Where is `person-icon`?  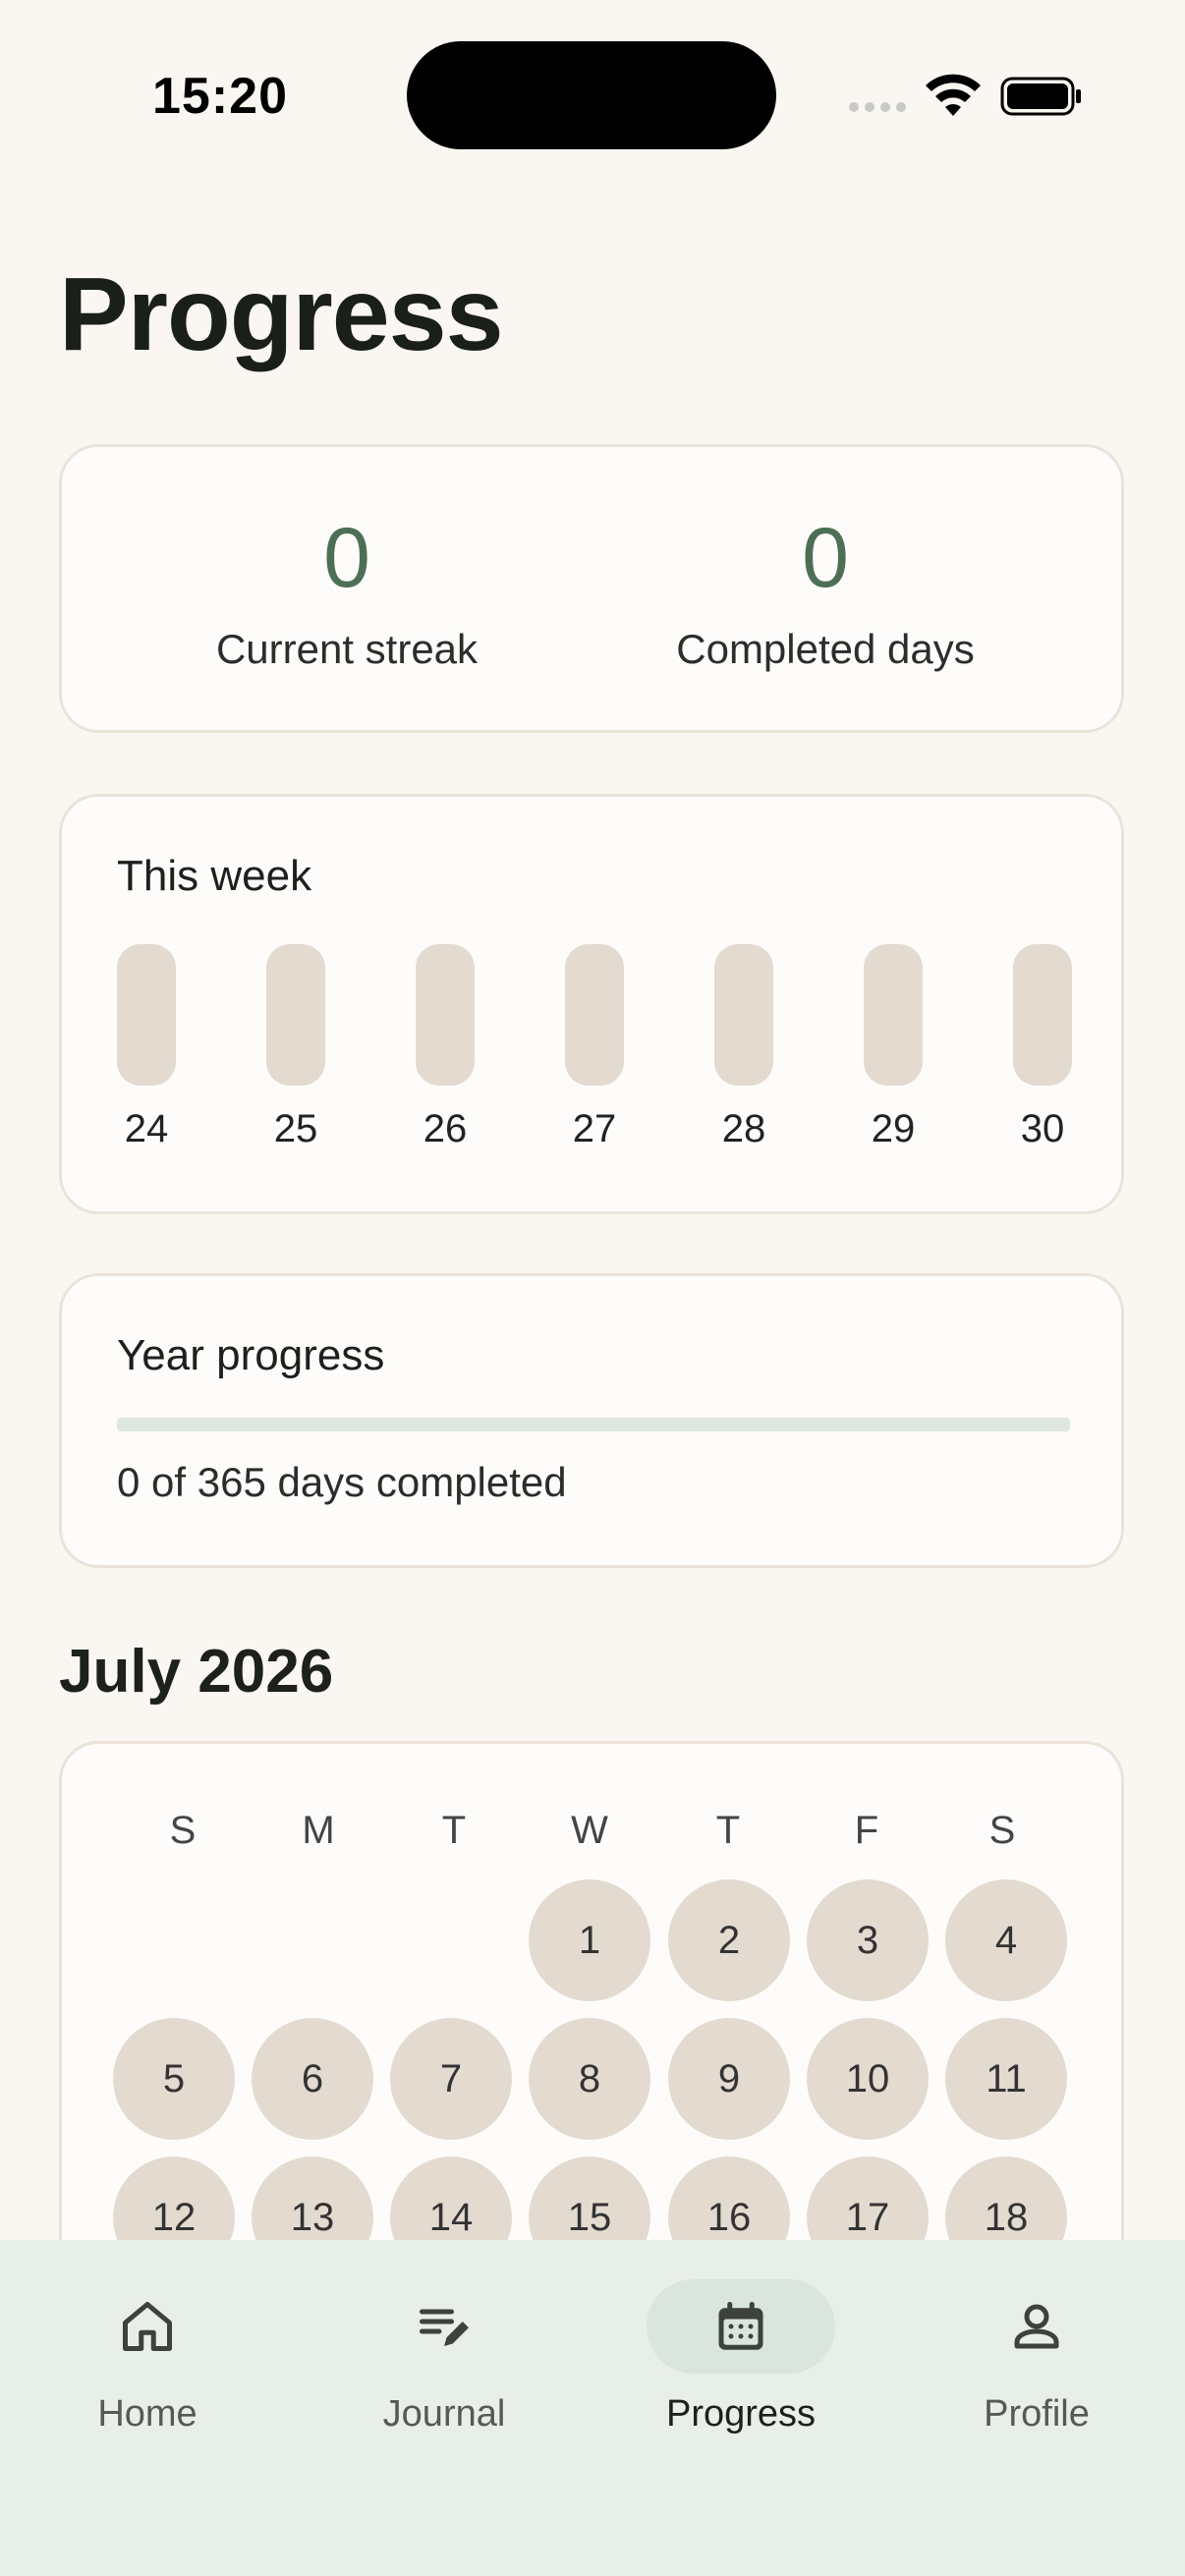
person-icon is located at coordinates (1037, 2326).